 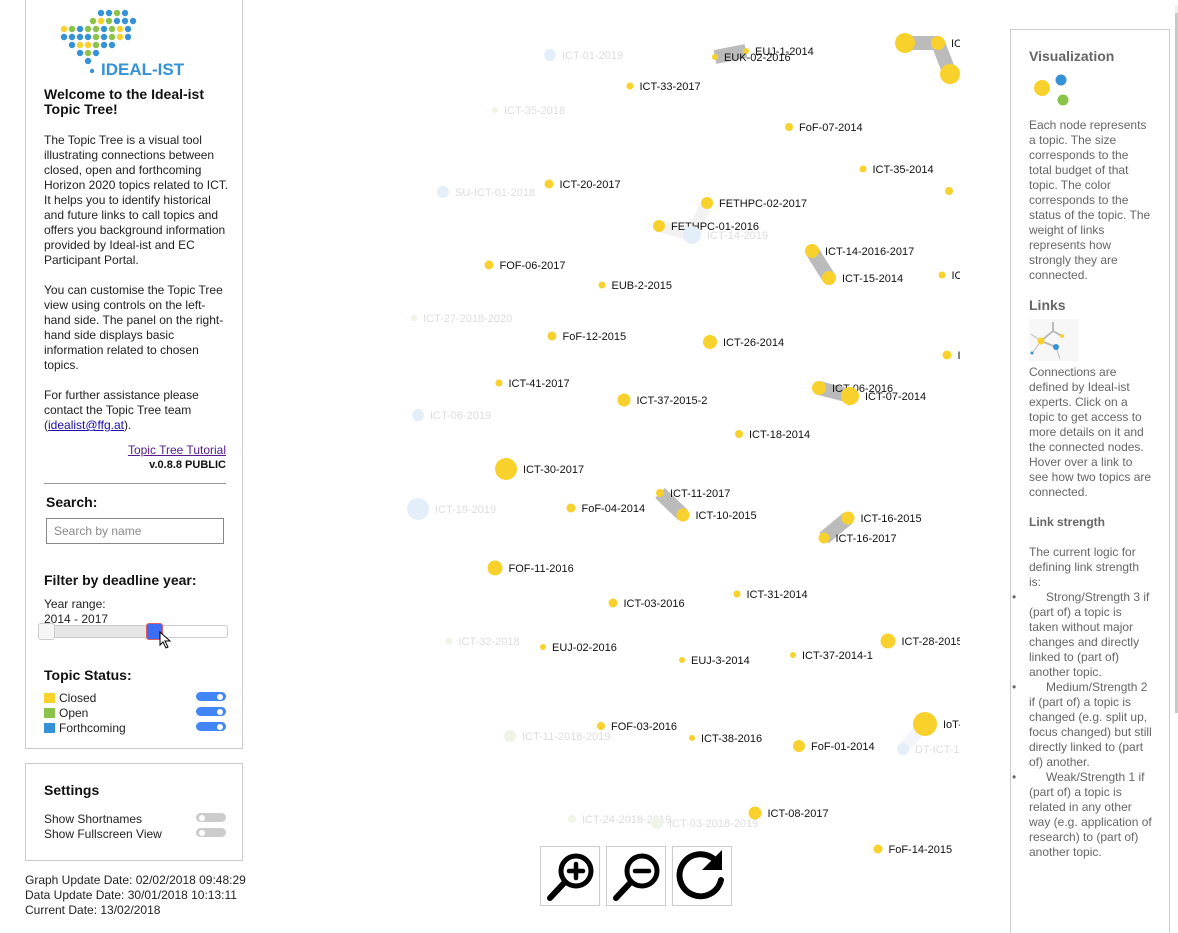 What do you see at coordinates (937, 750) in the screenshot?
I see `node-label: DT-ICT-1` at bounding box center [937, 750].